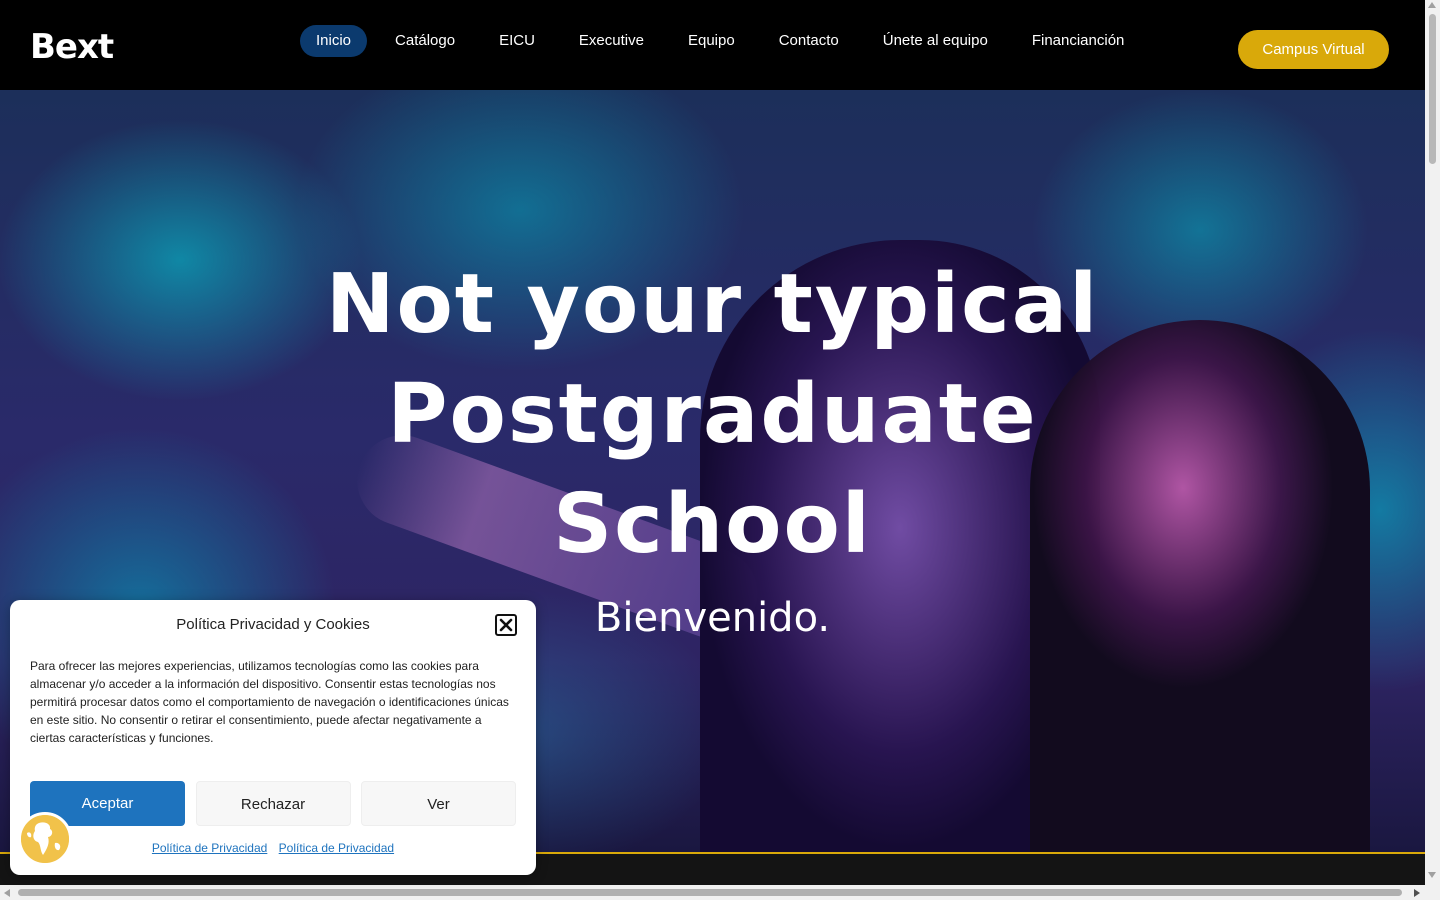 Image resolution: width=1440 pixels, height=900 pixels. Describe the element at coordinates (336, 848) in the screenshot. I see `privacy-policy-link-2: Política de Privacidad` at that location.